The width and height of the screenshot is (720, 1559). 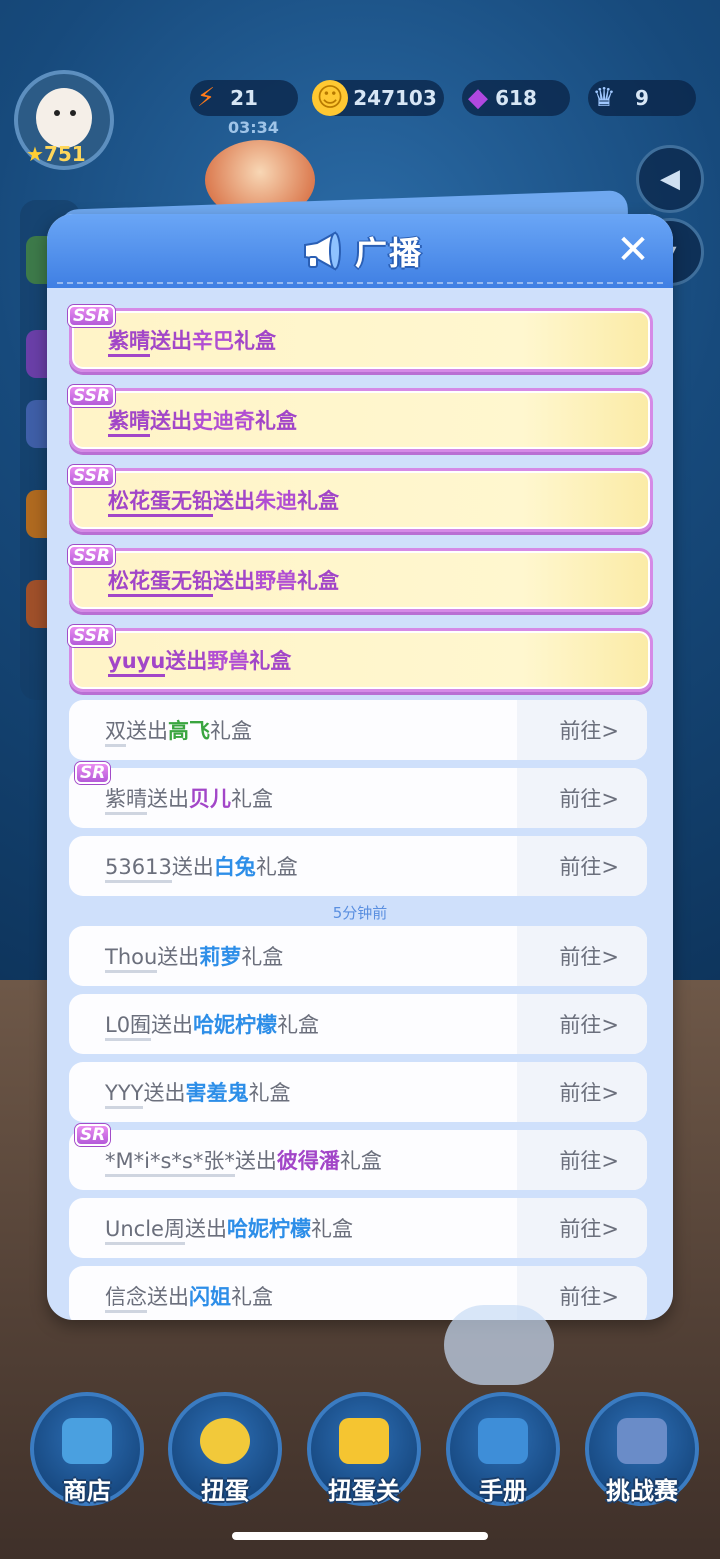 What do you see at coordinates (360, 418) in the screenshot?
I see `broadcast-ssr-row: SSR 紫晴送出史迪奇礼盒` at bounding box center [360, 418].